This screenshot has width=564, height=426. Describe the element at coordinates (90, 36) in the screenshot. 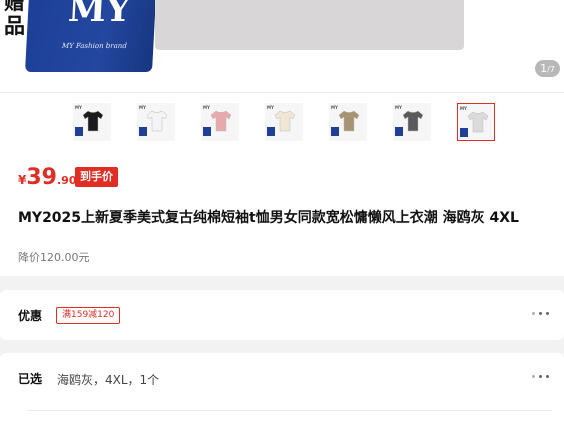

I see `gift-bag-image: MY MY Fashion brand` at that location.